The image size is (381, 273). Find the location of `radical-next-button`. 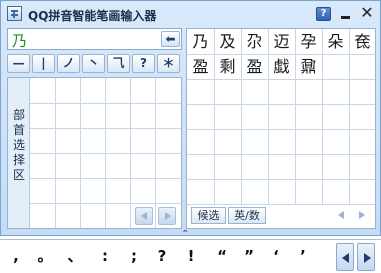

radical-next-button is located at coordinates (167, 216).